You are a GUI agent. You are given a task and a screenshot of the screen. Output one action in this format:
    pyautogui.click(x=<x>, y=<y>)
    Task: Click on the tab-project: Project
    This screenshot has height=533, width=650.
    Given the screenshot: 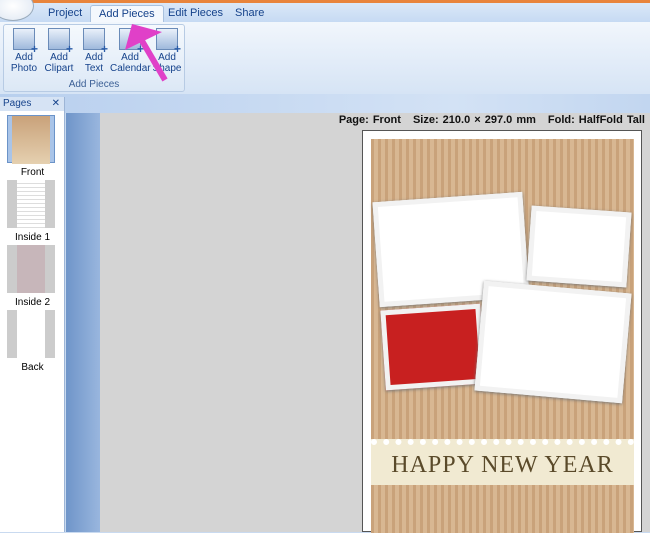 What is the action you would take?
    pyautogui.click(x=65, y=13)
    